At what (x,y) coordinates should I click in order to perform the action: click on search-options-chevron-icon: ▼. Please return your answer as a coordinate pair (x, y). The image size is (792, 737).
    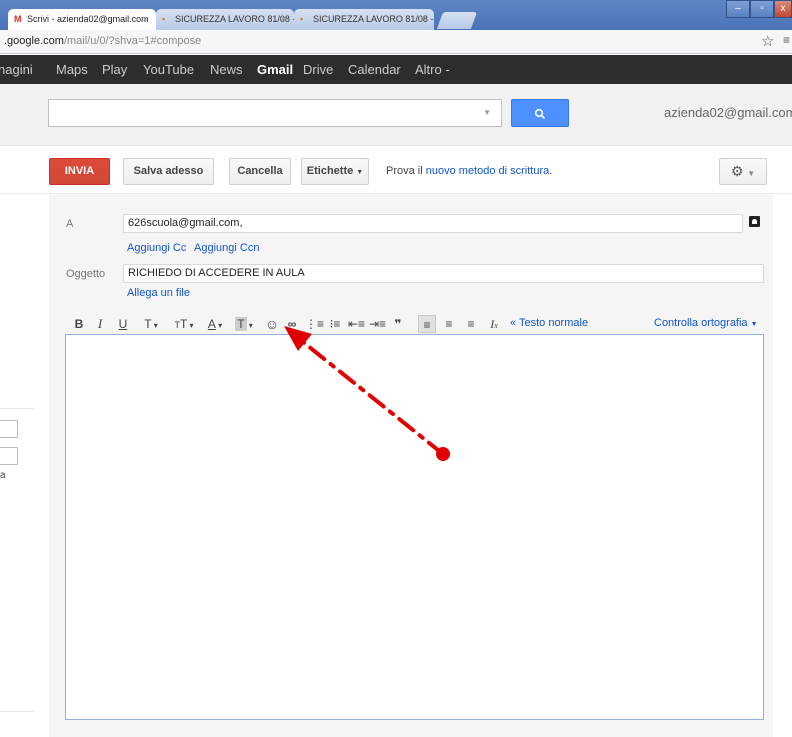
    Looking at the image, I should click on (487, 112).